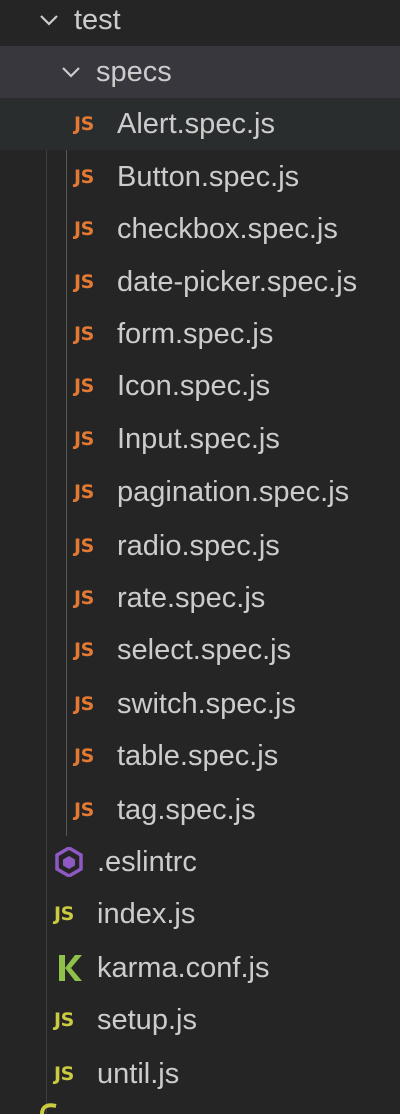 This screenshot has height=1114, width=400. I want to click on file-radio-spec: JS radio.spec.js, so click(200, 546).